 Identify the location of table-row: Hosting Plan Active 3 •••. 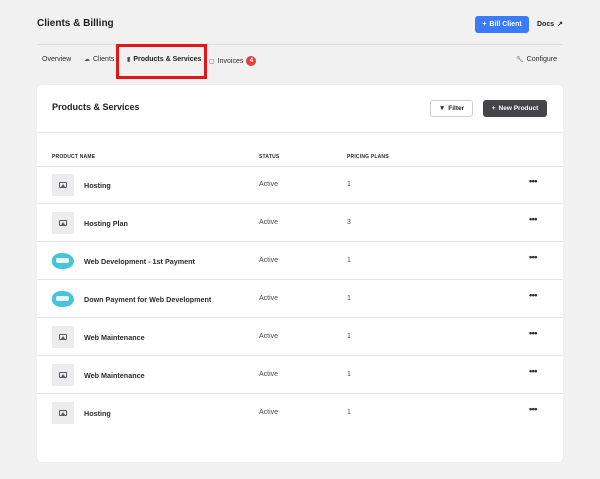
(300, 223).